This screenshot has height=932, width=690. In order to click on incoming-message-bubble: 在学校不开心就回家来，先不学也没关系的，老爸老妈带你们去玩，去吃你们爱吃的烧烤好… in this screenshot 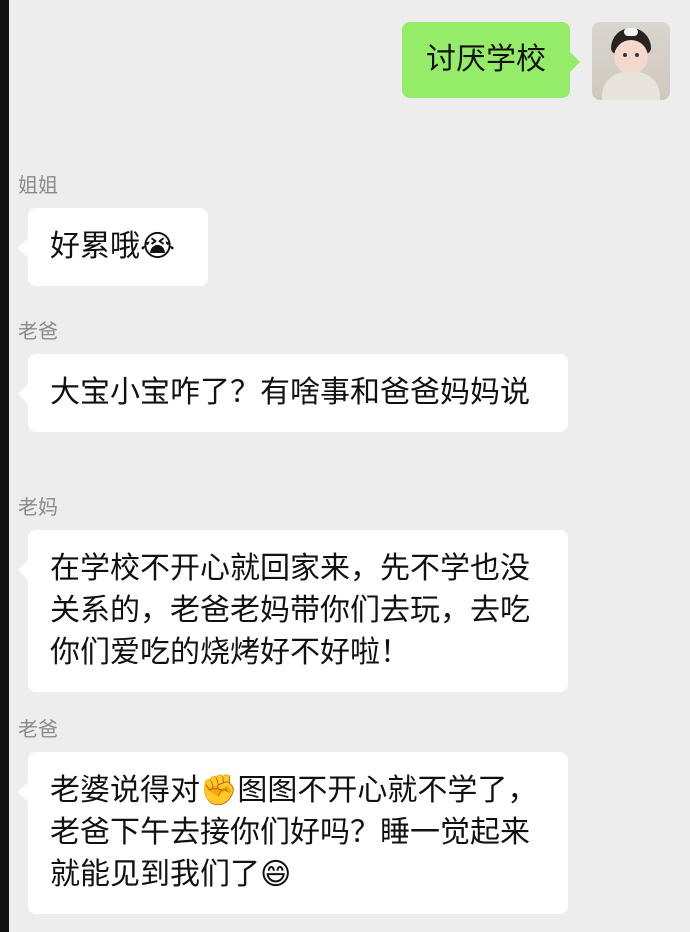, I will do `click(293, 611)`.